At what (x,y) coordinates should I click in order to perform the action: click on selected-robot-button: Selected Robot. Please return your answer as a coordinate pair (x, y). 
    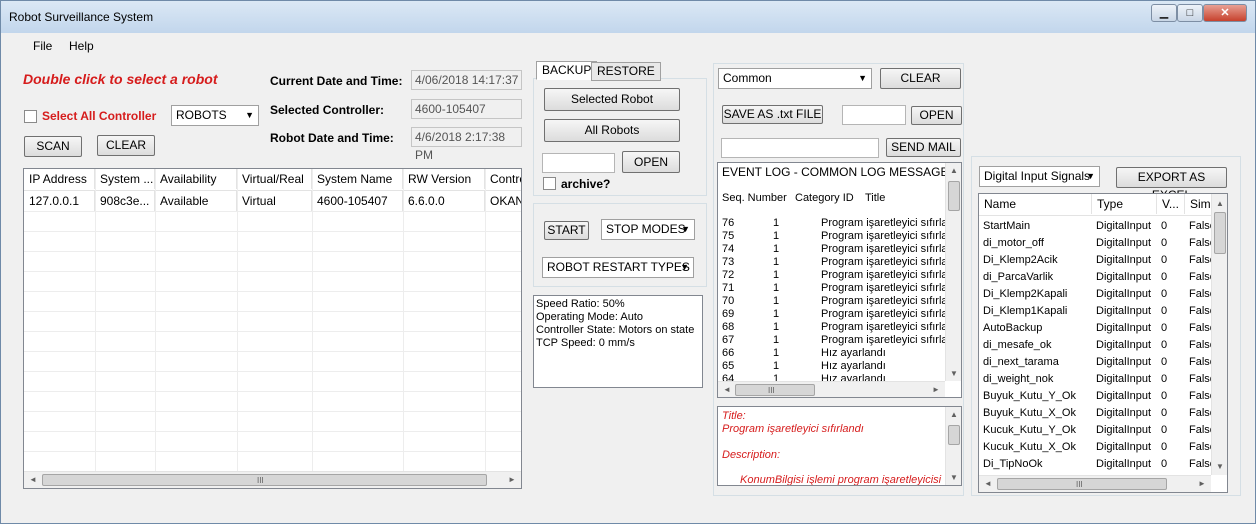
    Looking at the image, I should click on (612, 99).